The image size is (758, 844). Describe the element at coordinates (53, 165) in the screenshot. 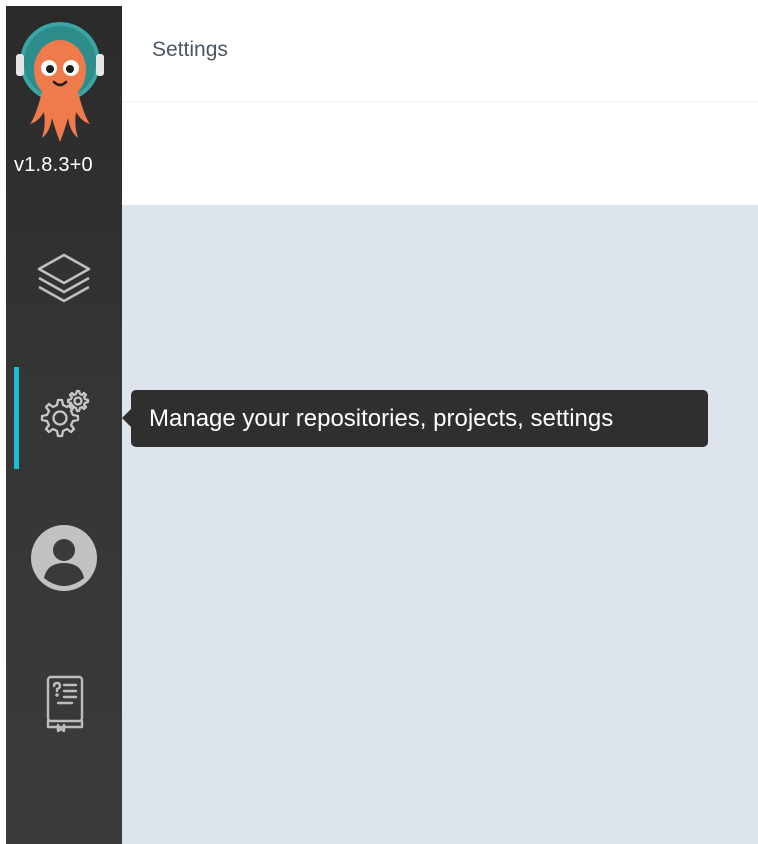

I see `app-version: v1.8.3+0` at that location.